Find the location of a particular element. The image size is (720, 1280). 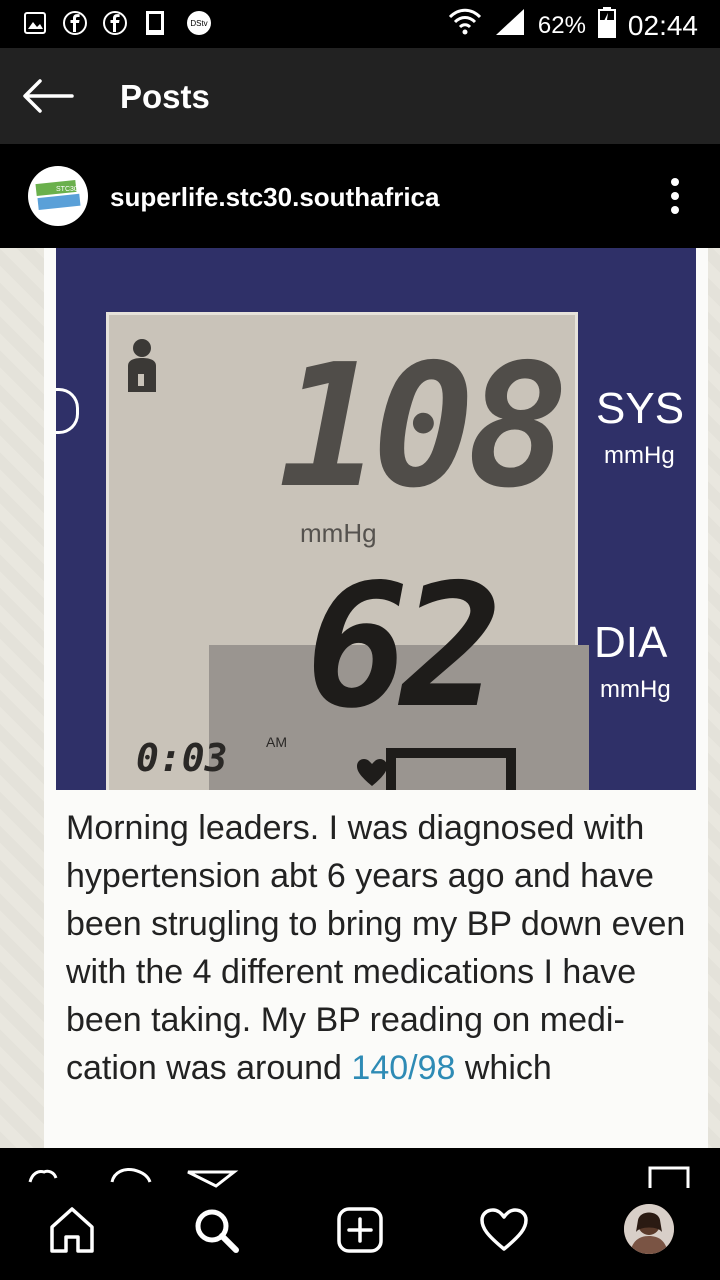

battery-charging-icon is located at coordinates (606, 25).